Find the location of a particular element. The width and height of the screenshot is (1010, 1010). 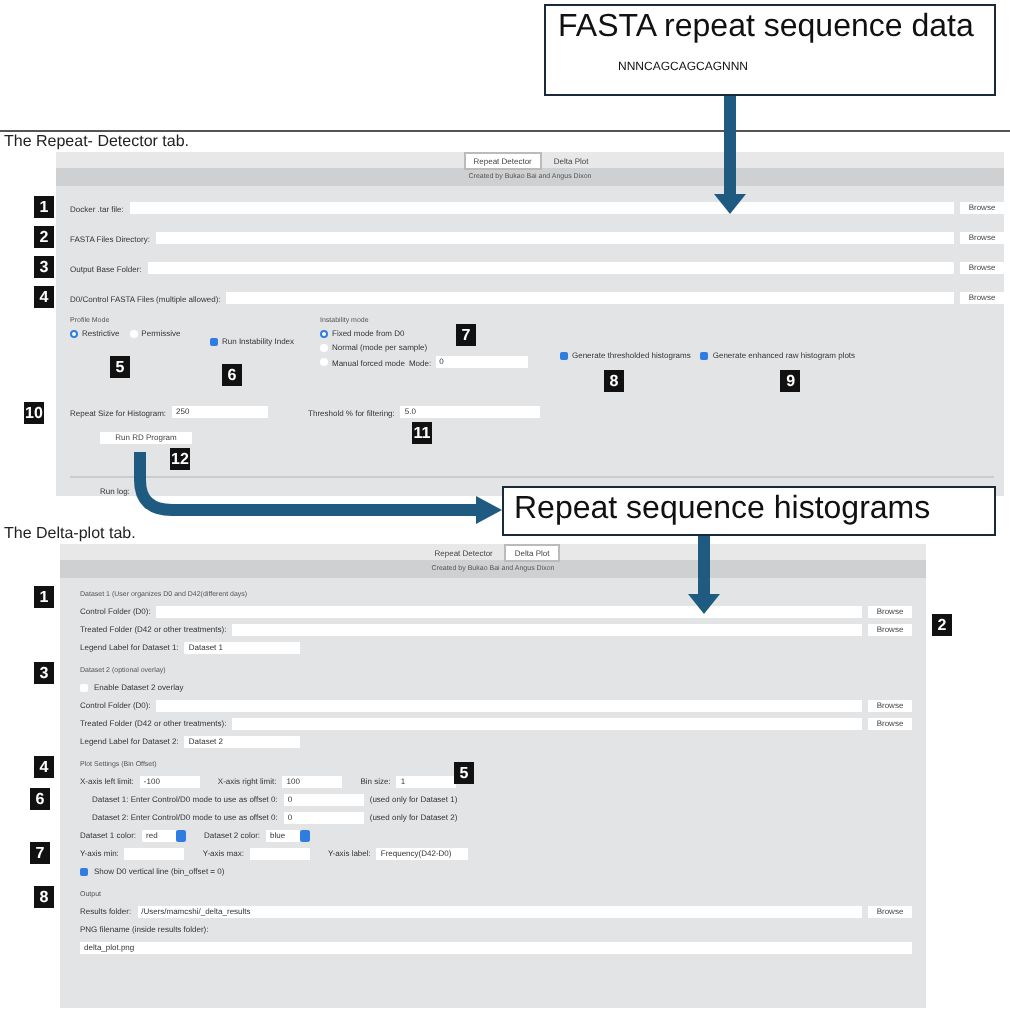

callout-title: Repeat sequence histograms is located at coordinates (722, 510).